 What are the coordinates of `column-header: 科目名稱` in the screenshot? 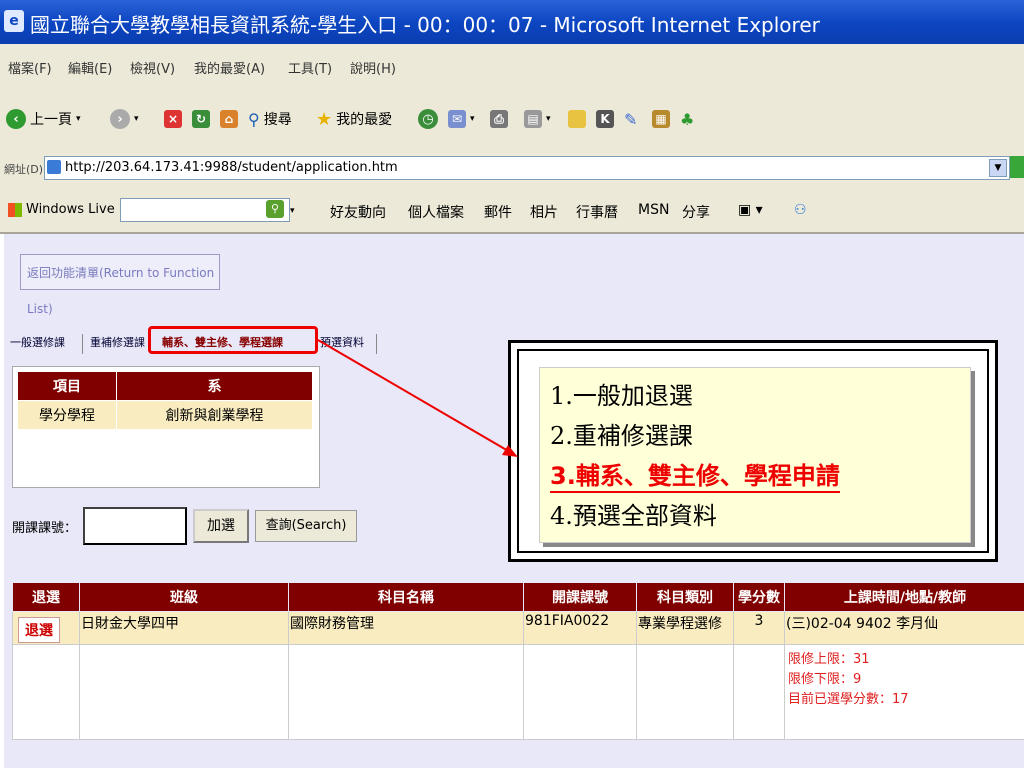 It's located at (406, 597).